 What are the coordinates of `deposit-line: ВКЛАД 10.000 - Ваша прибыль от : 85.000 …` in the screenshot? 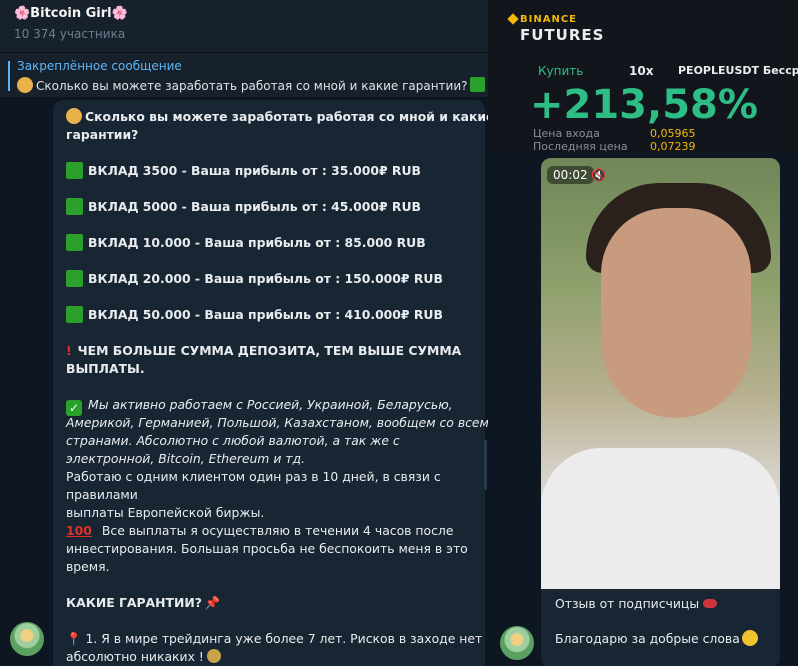 It's located at (246, 243).